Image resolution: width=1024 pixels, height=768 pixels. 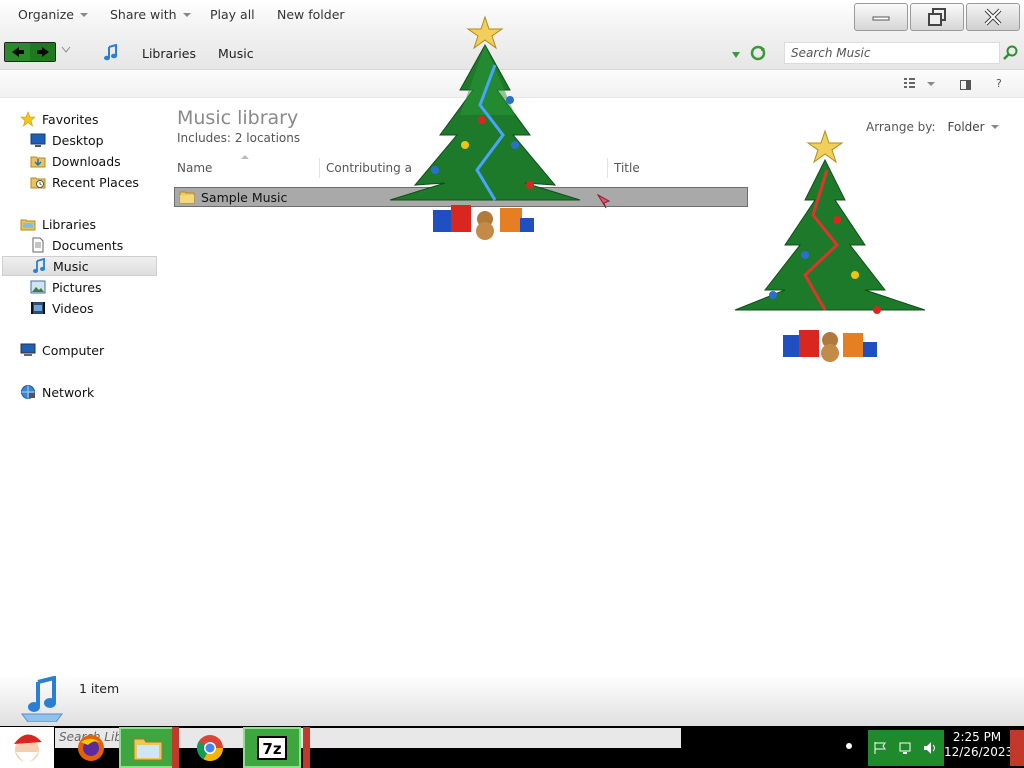 What do you see at coordinates (62, 308) in the screenshot?
I see `nav-videos: Videos` at bounding box center [62, 308].